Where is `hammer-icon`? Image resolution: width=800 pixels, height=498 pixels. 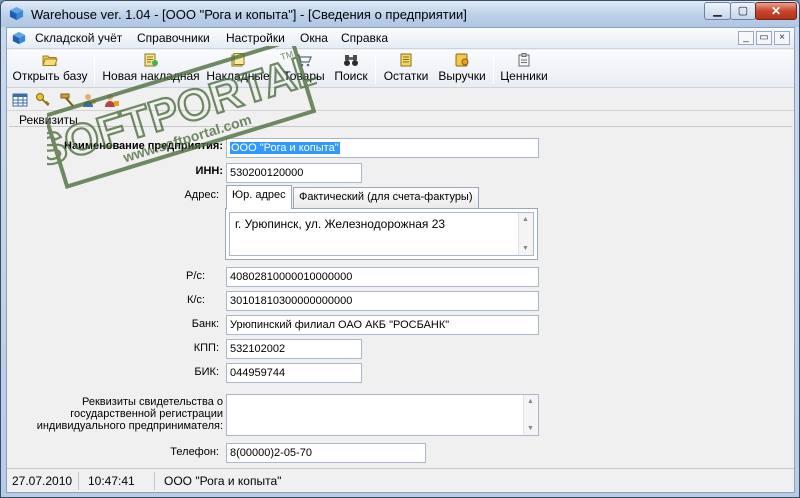
hammer-icon is located at coordinates (67, 100).